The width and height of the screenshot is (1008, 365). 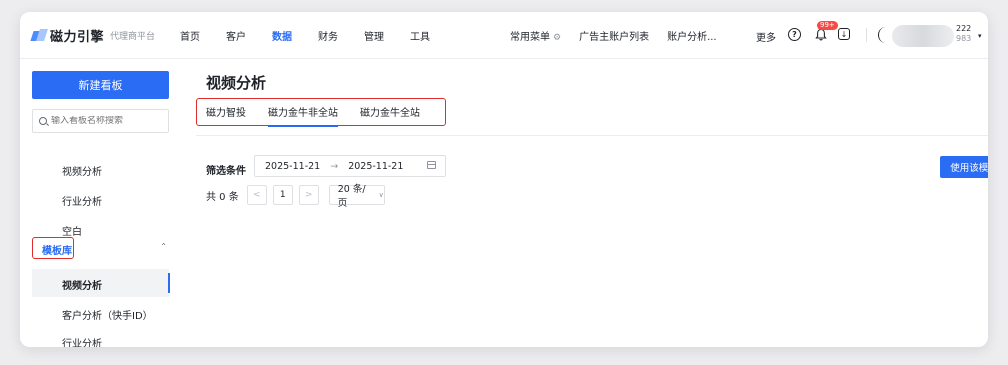 What do you see at coordinates (375, 166) in the screenshot?
I see `date-end: 2025-11-21` at bounding box center [375, 166].